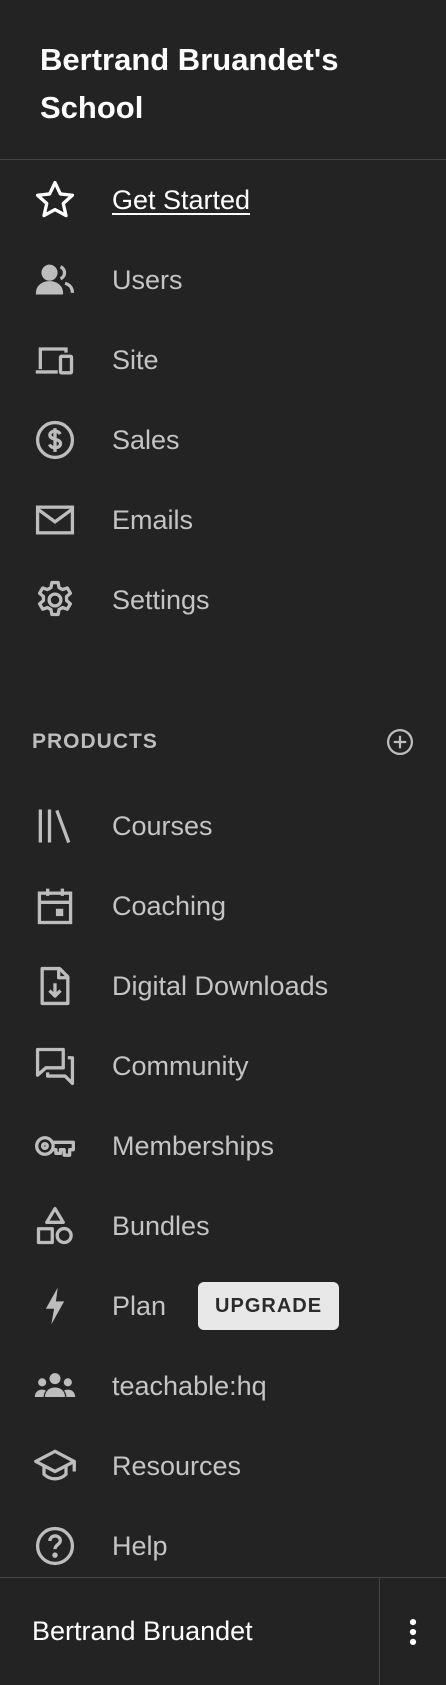 The height and width of the screenshot is (1685, 446). I want to click on nav-item-resources: Resources, so click(223, 1466).